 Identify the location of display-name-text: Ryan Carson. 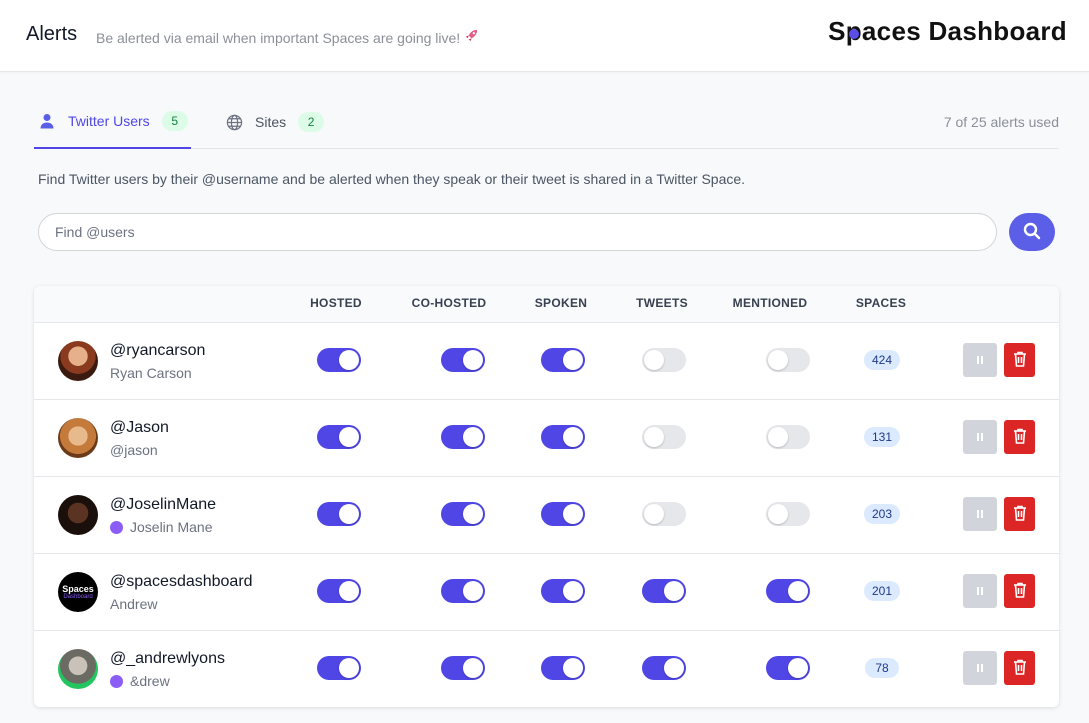
(151, 373).